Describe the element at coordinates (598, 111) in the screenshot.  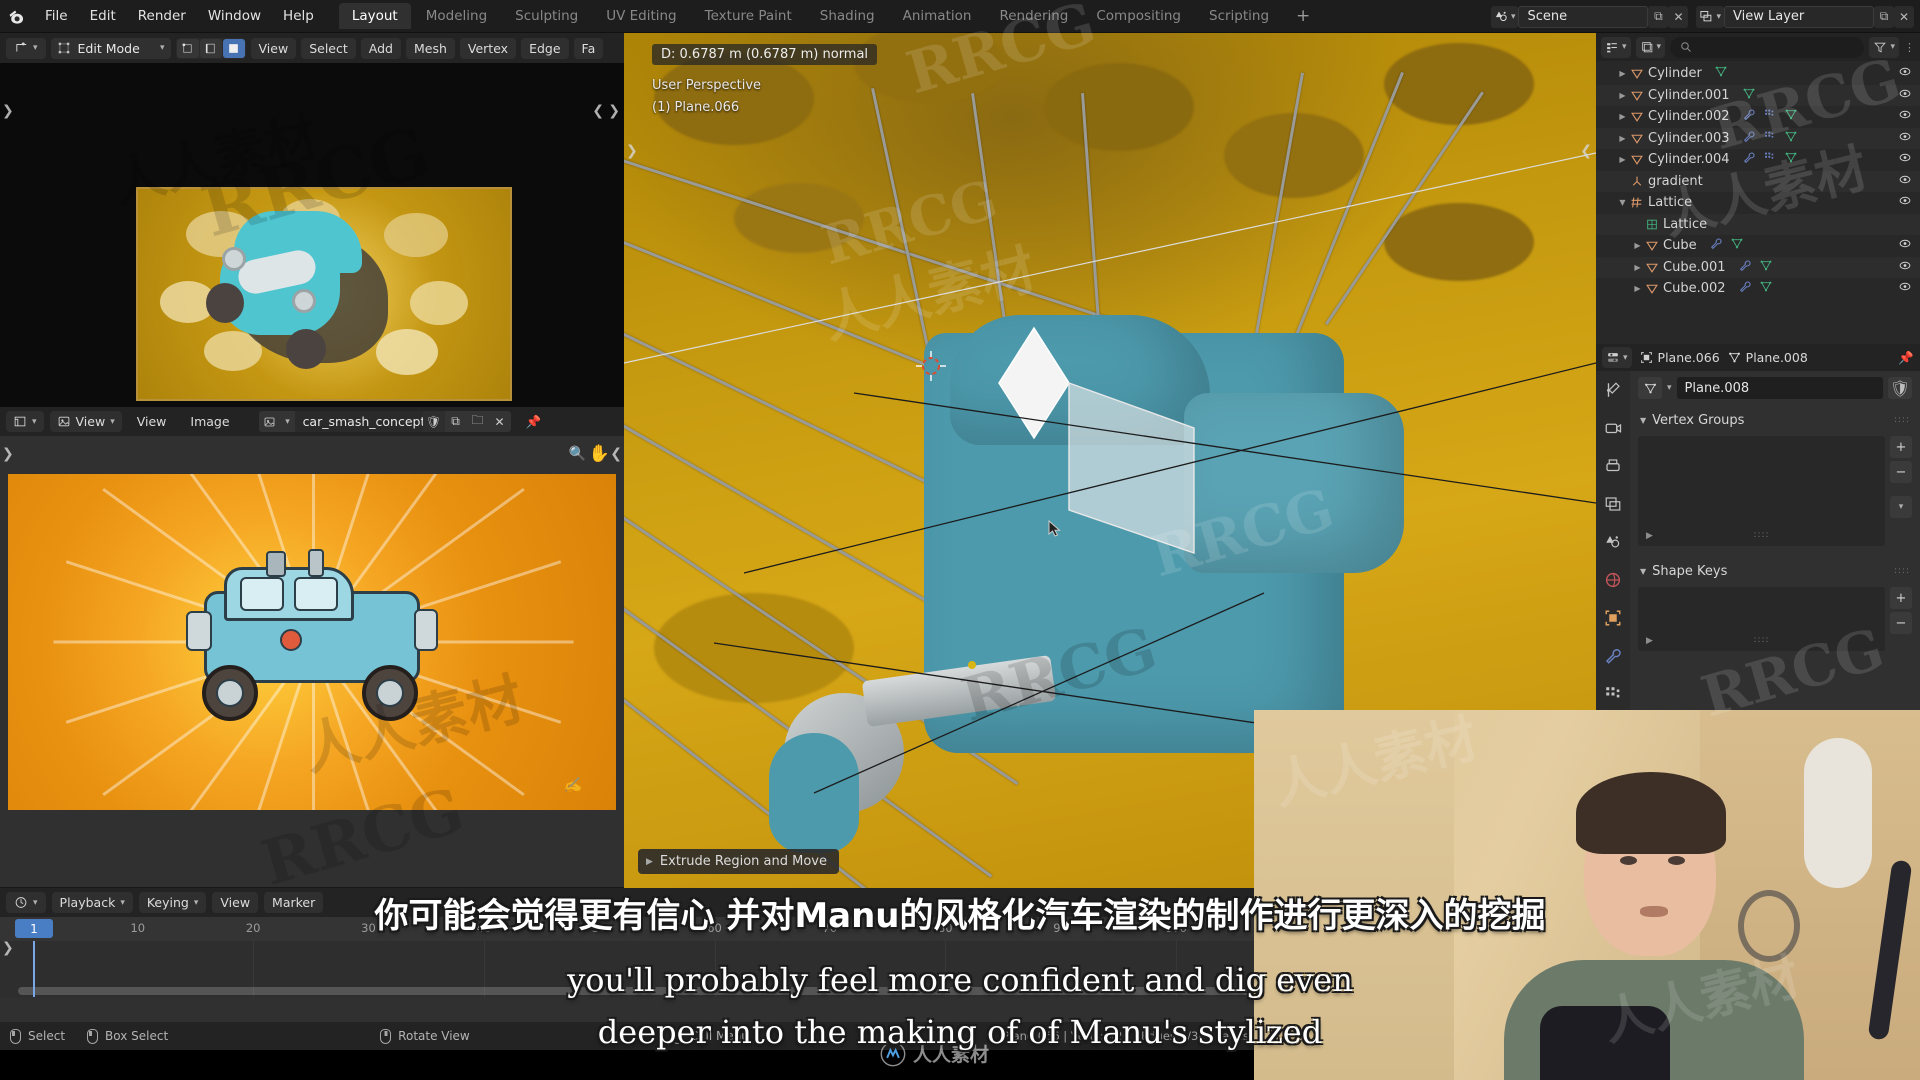
I see `render-sidebar-arrow-icon: ❮` at that location.